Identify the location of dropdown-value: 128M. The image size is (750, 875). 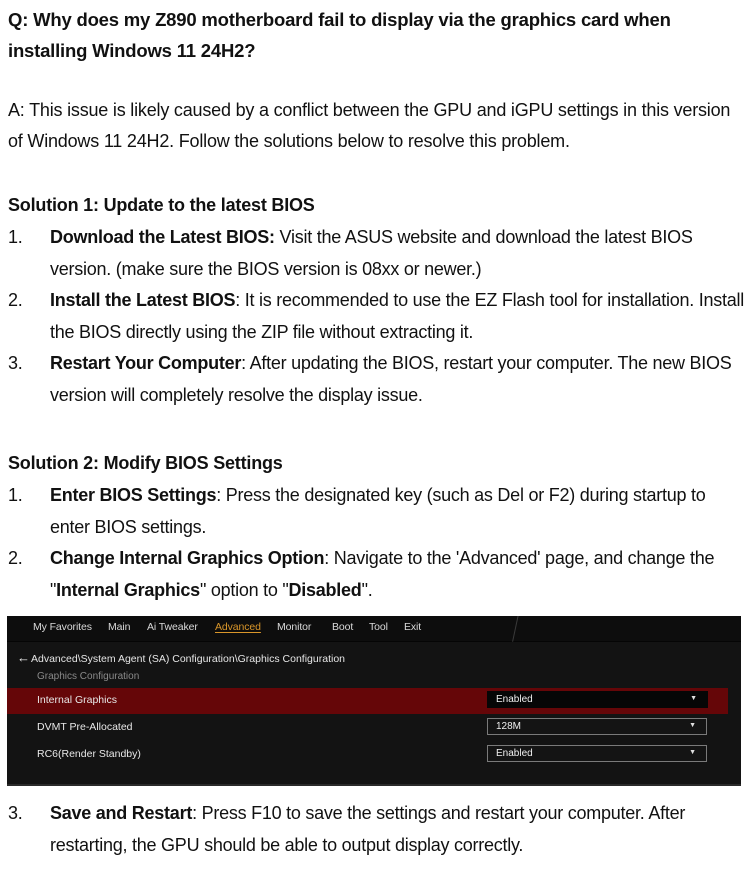
(509, 726).